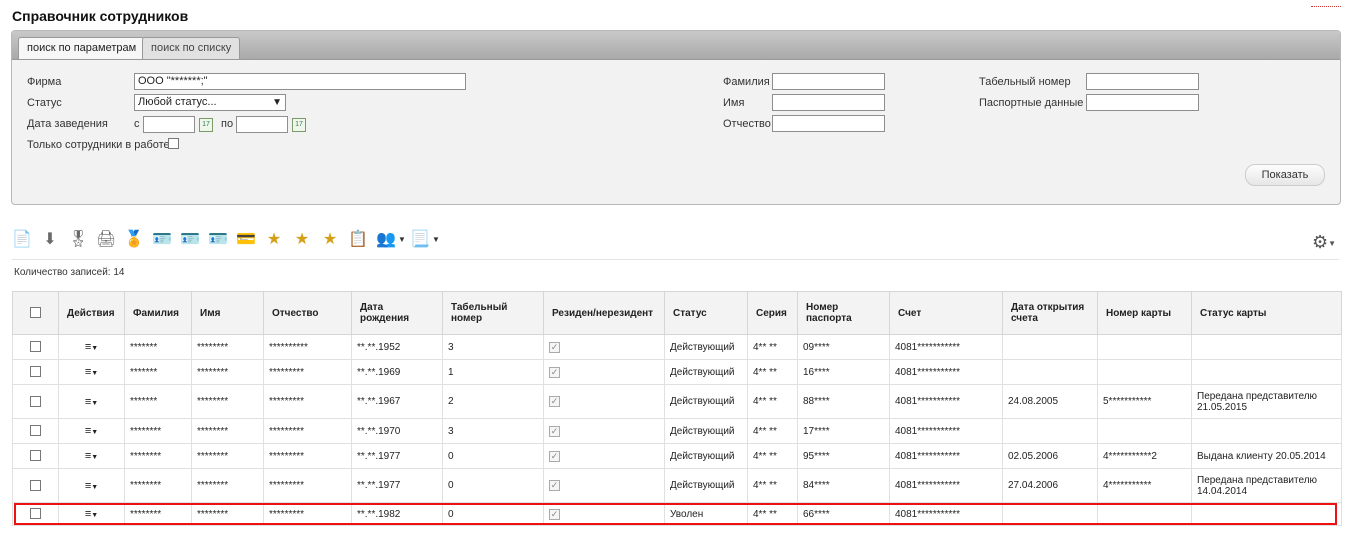 The height and width of the screenshot is (538, 1347). I want to click on status-select: Любой статус... ▼, so click(210, 102).